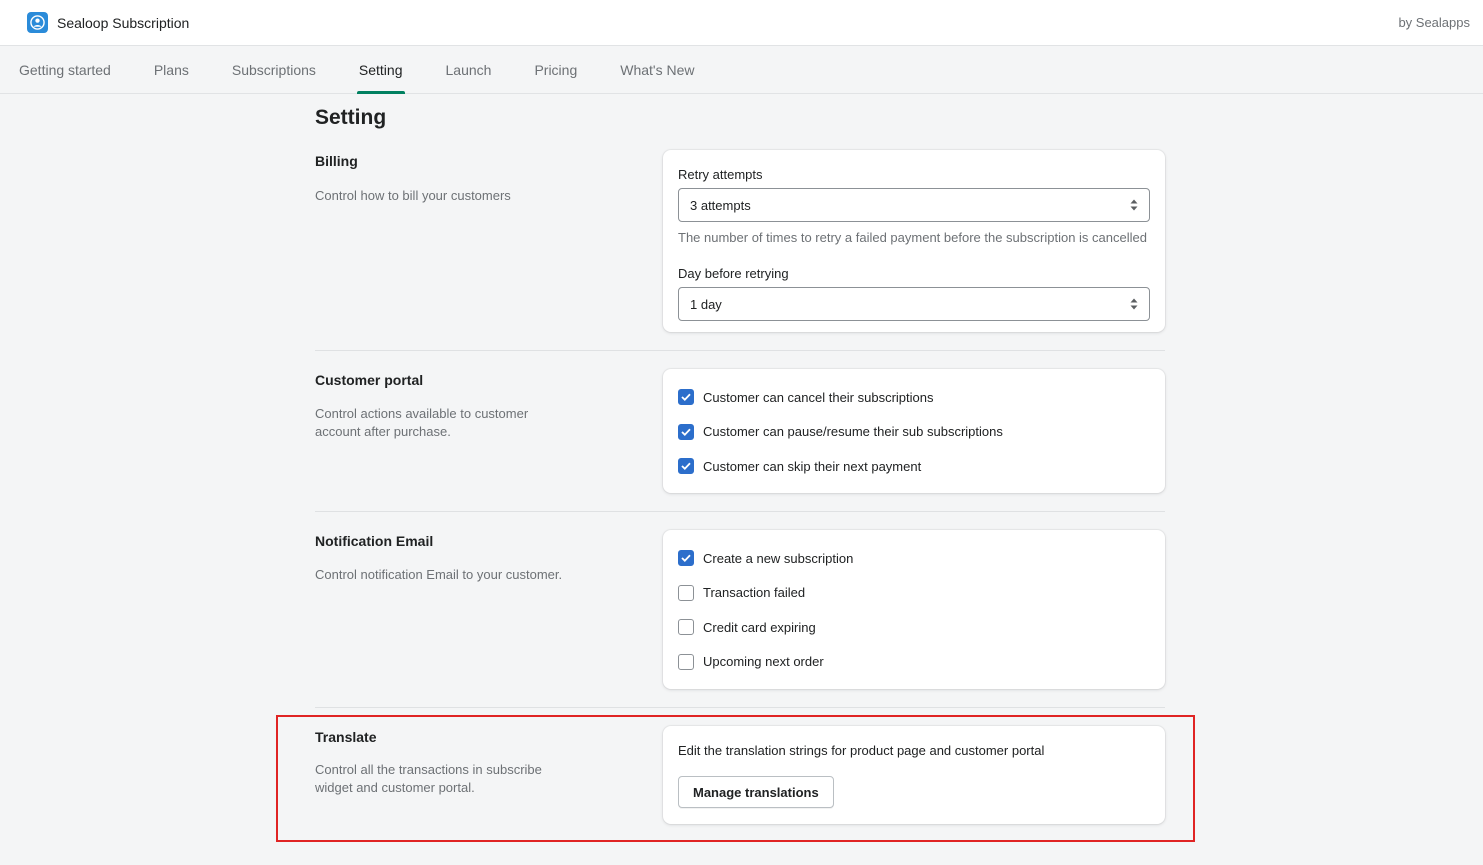 This screenshot has height=865, width=1483. What do you see at coordinates (812, 466) in the screenshot?
I see `portal-option-label: Customer can skip their next payment` at bounding box center [812, 466].